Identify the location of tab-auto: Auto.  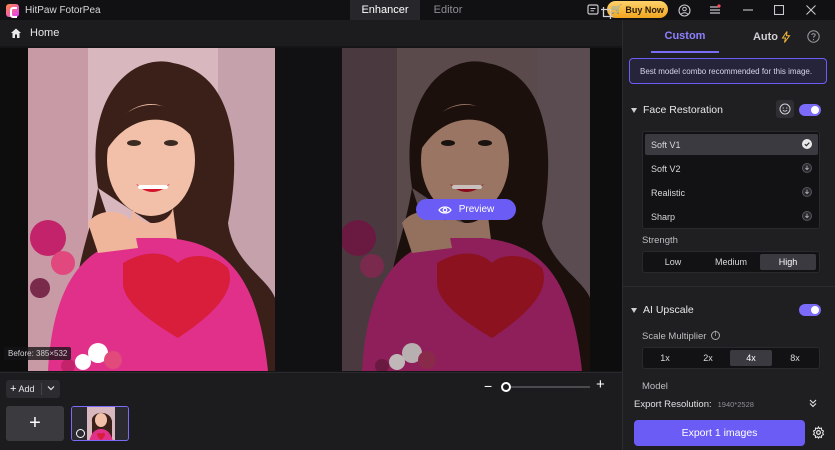
(772, 36).